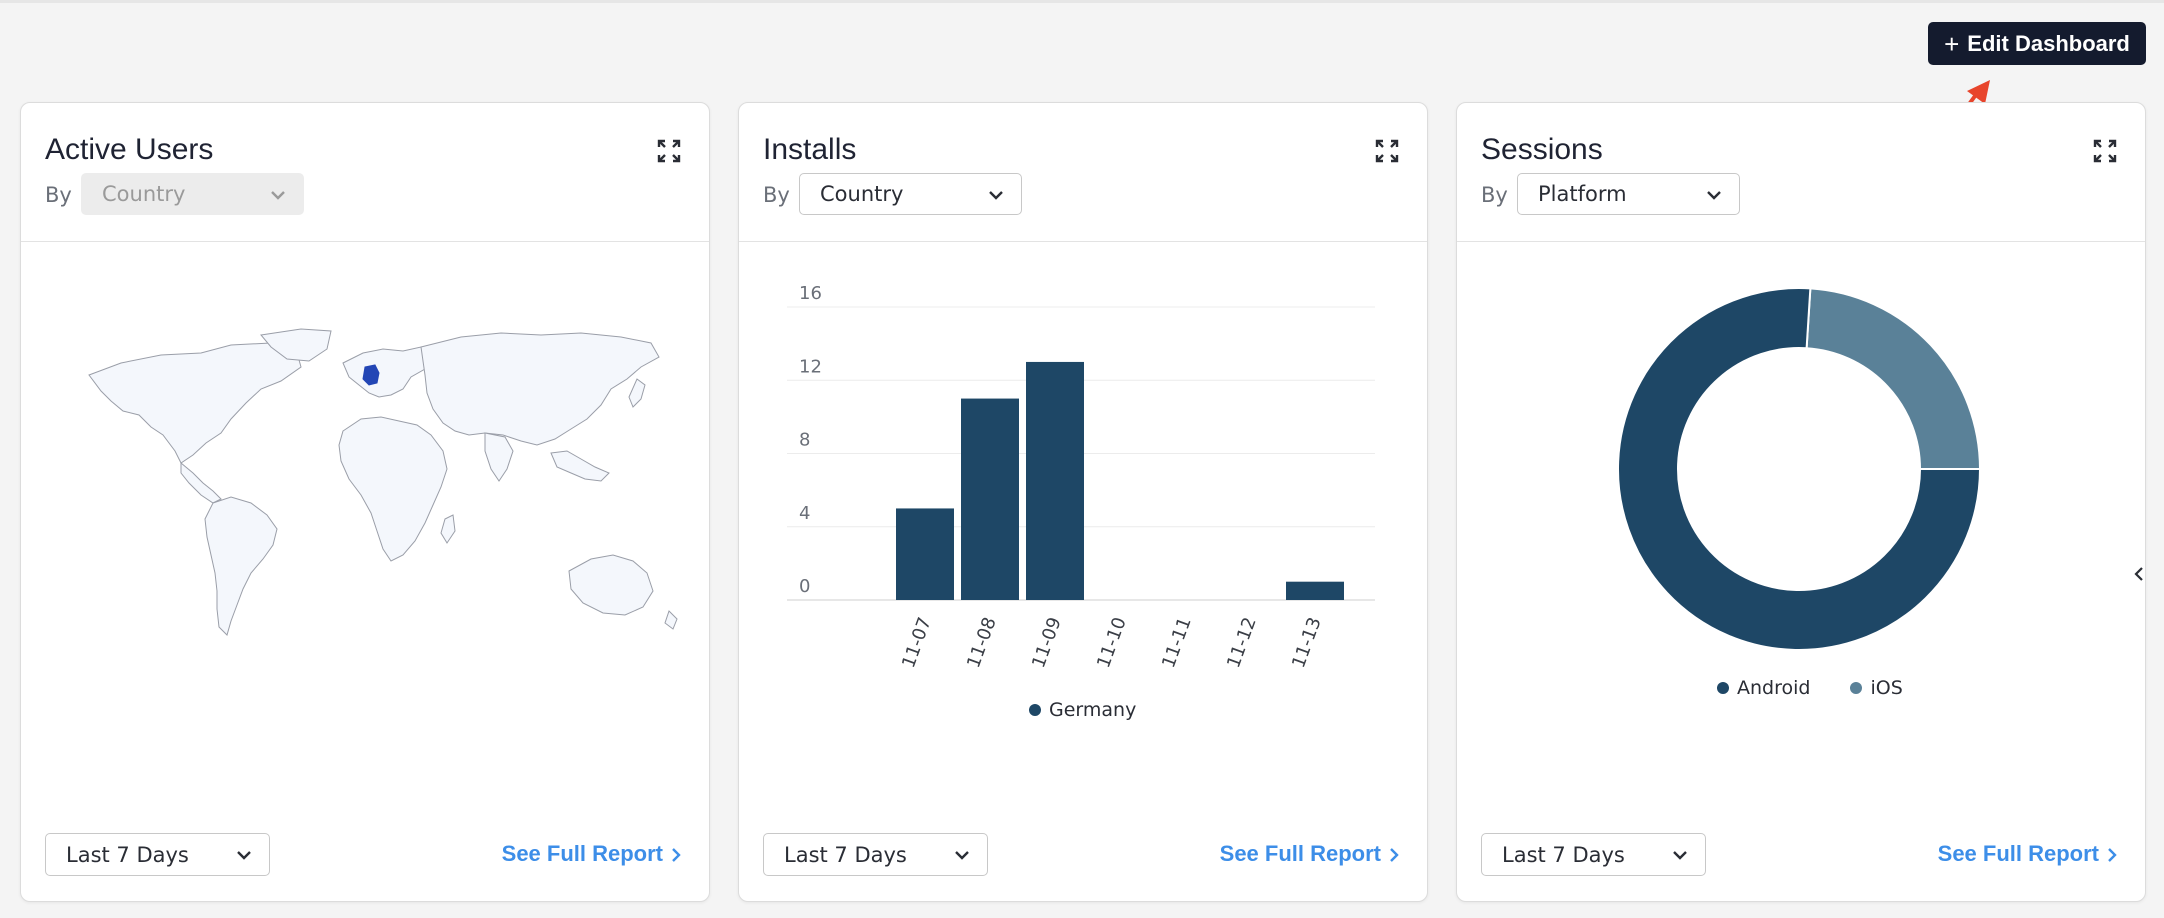 The width and height of the screenshot is (2164, 918). Describe the element at coordinates (1582, 194) in the screenshot. I see `dimension-value: Platform` at that location.